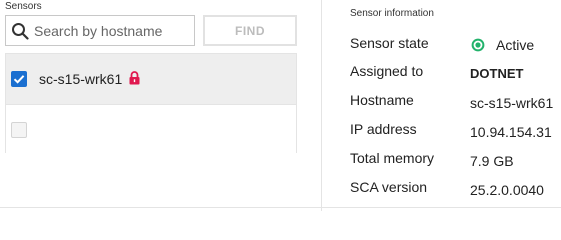 The width and height of the screenshot is (561, 240). What do you see at coordinates (389, 187) in the screenshot?
I see `sca-version-label: SCA version` at bounding box center [389, 187].